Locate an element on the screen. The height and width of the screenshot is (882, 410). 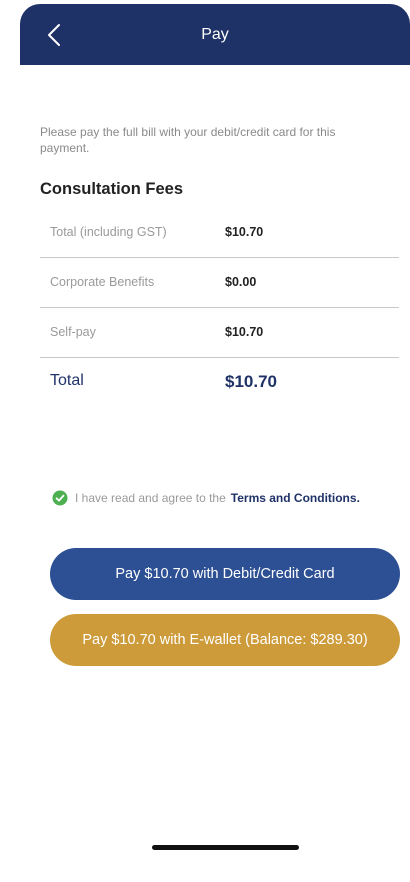
section-title-consultation-fees: Consultation Fees is located at coordinates (112, 189).